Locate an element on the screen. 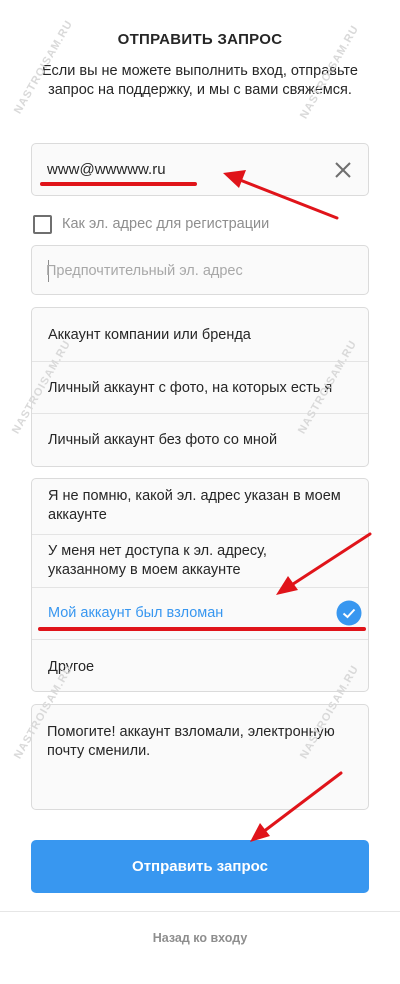 This screenshot has height=984, width=400. checkmark-icon is located at coordinates (349, 613).